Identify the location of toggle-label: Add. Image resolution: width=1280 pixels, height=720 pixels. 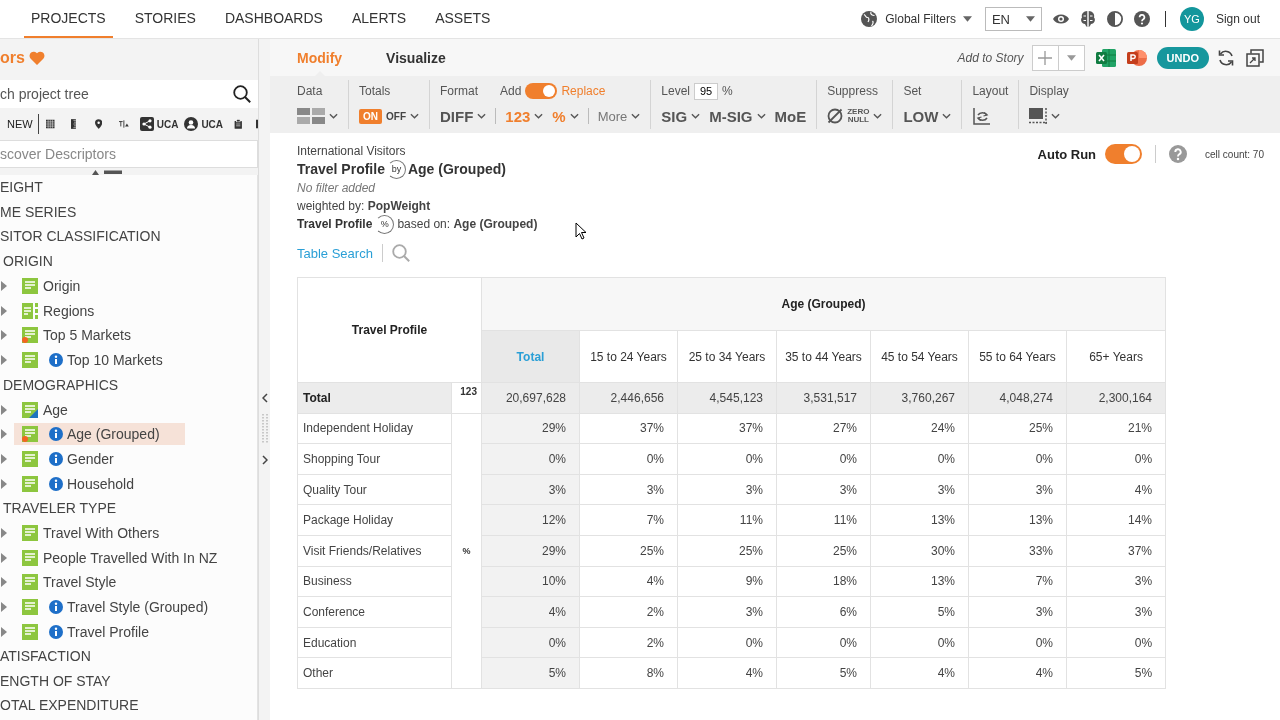
(511, 91).